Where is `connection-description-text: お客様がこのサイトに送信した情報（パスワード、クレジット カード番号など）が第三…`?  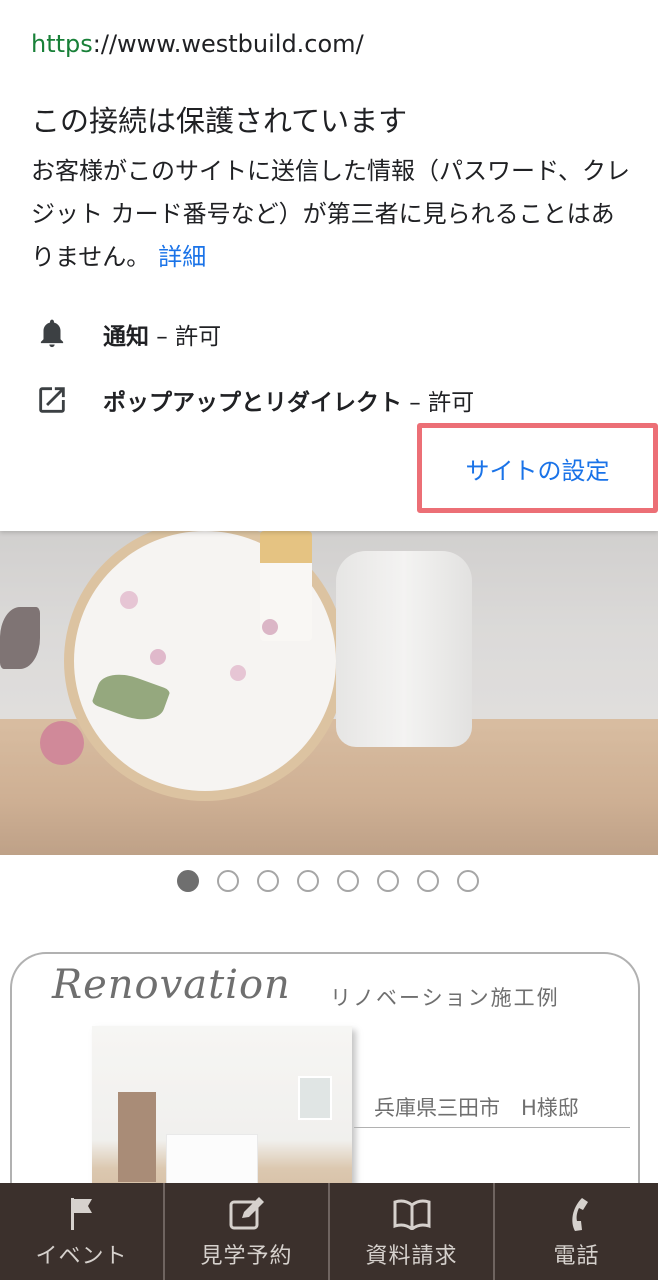 connection-description-text: お客様がこのサイトに送信した情報（パスワード、クレジット カード番号など）が第三… is located at coordinates (331, 214).